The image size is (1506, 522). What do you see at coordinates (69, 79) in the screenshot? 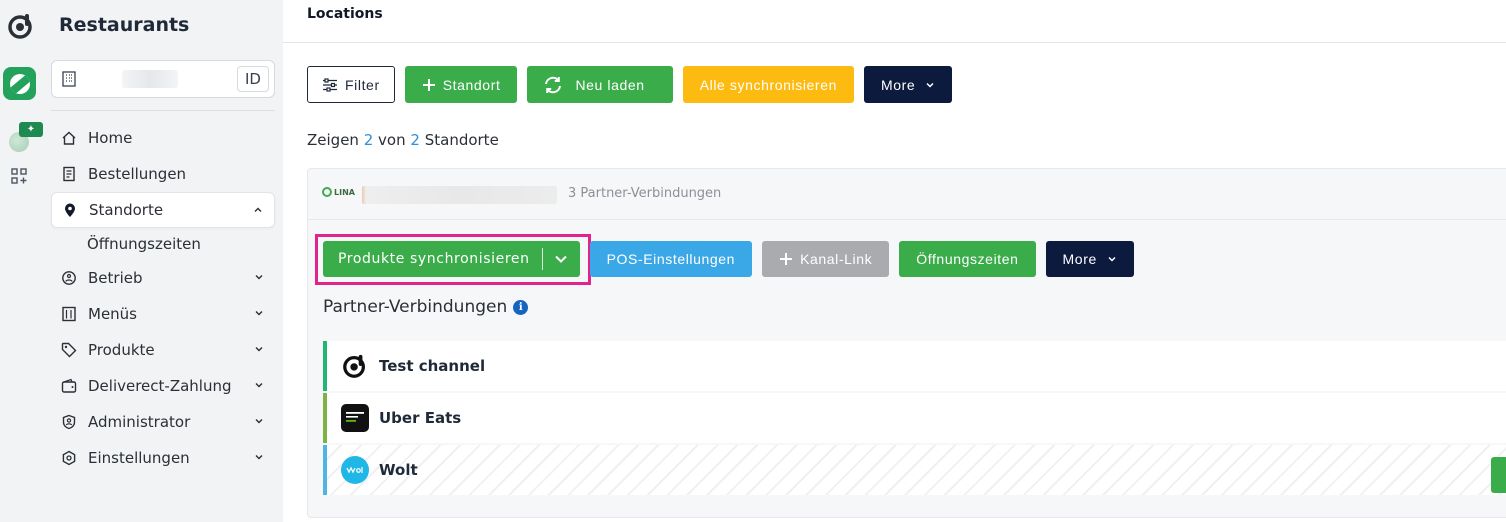
I see `building-icon` at bounding box center [69, 79].